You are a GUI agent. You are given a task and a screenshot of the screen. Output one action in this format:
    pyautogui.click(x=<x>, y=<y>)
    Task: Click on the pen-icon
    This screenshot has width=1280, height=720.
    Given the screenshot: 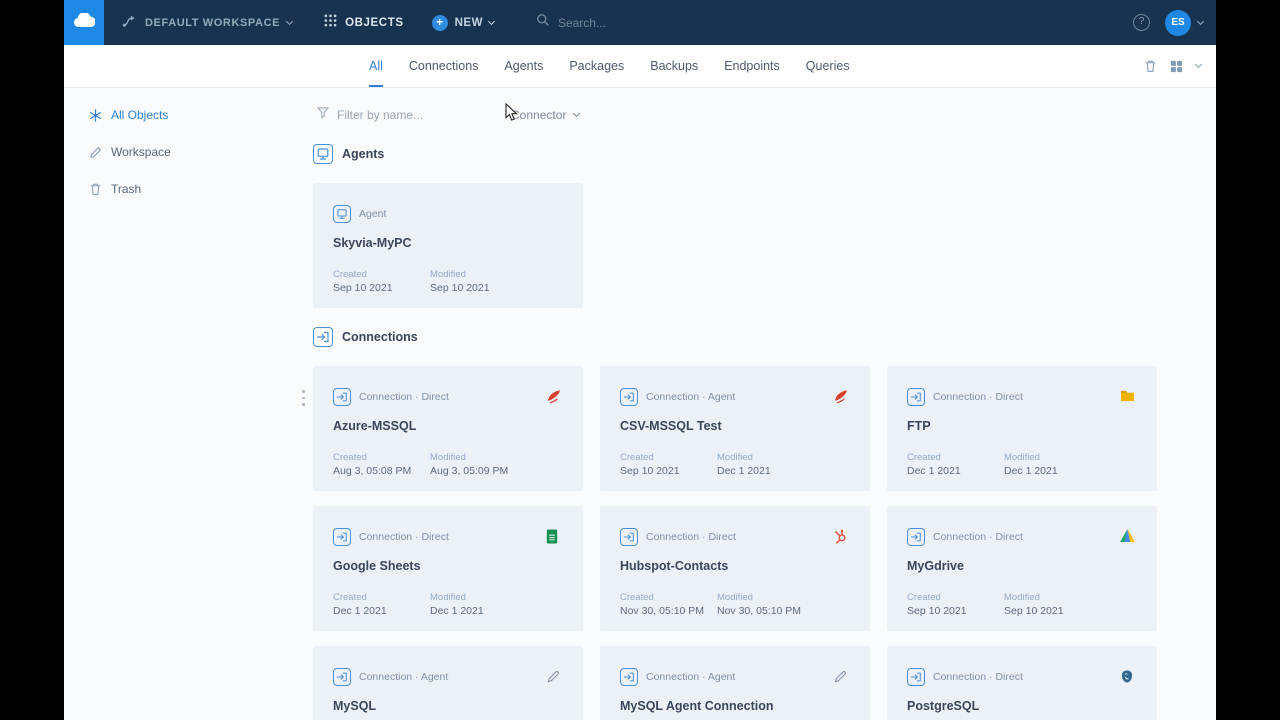 What is the action you would take?
    pyautogui.click(x=840, y=676)
    